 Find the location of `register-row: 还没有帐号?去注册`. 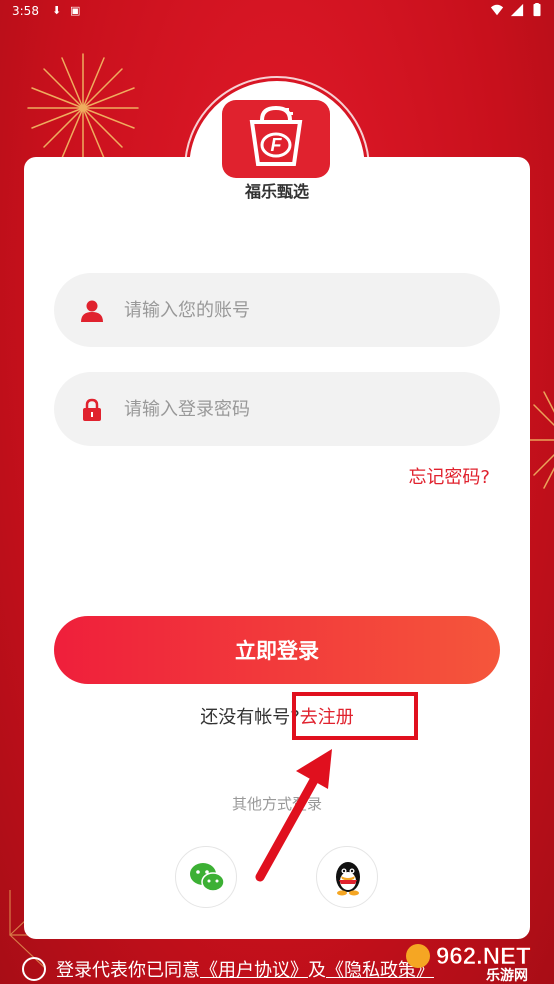

register-row: 还没有帐号?去注册 is located at coordinates (277, 716).